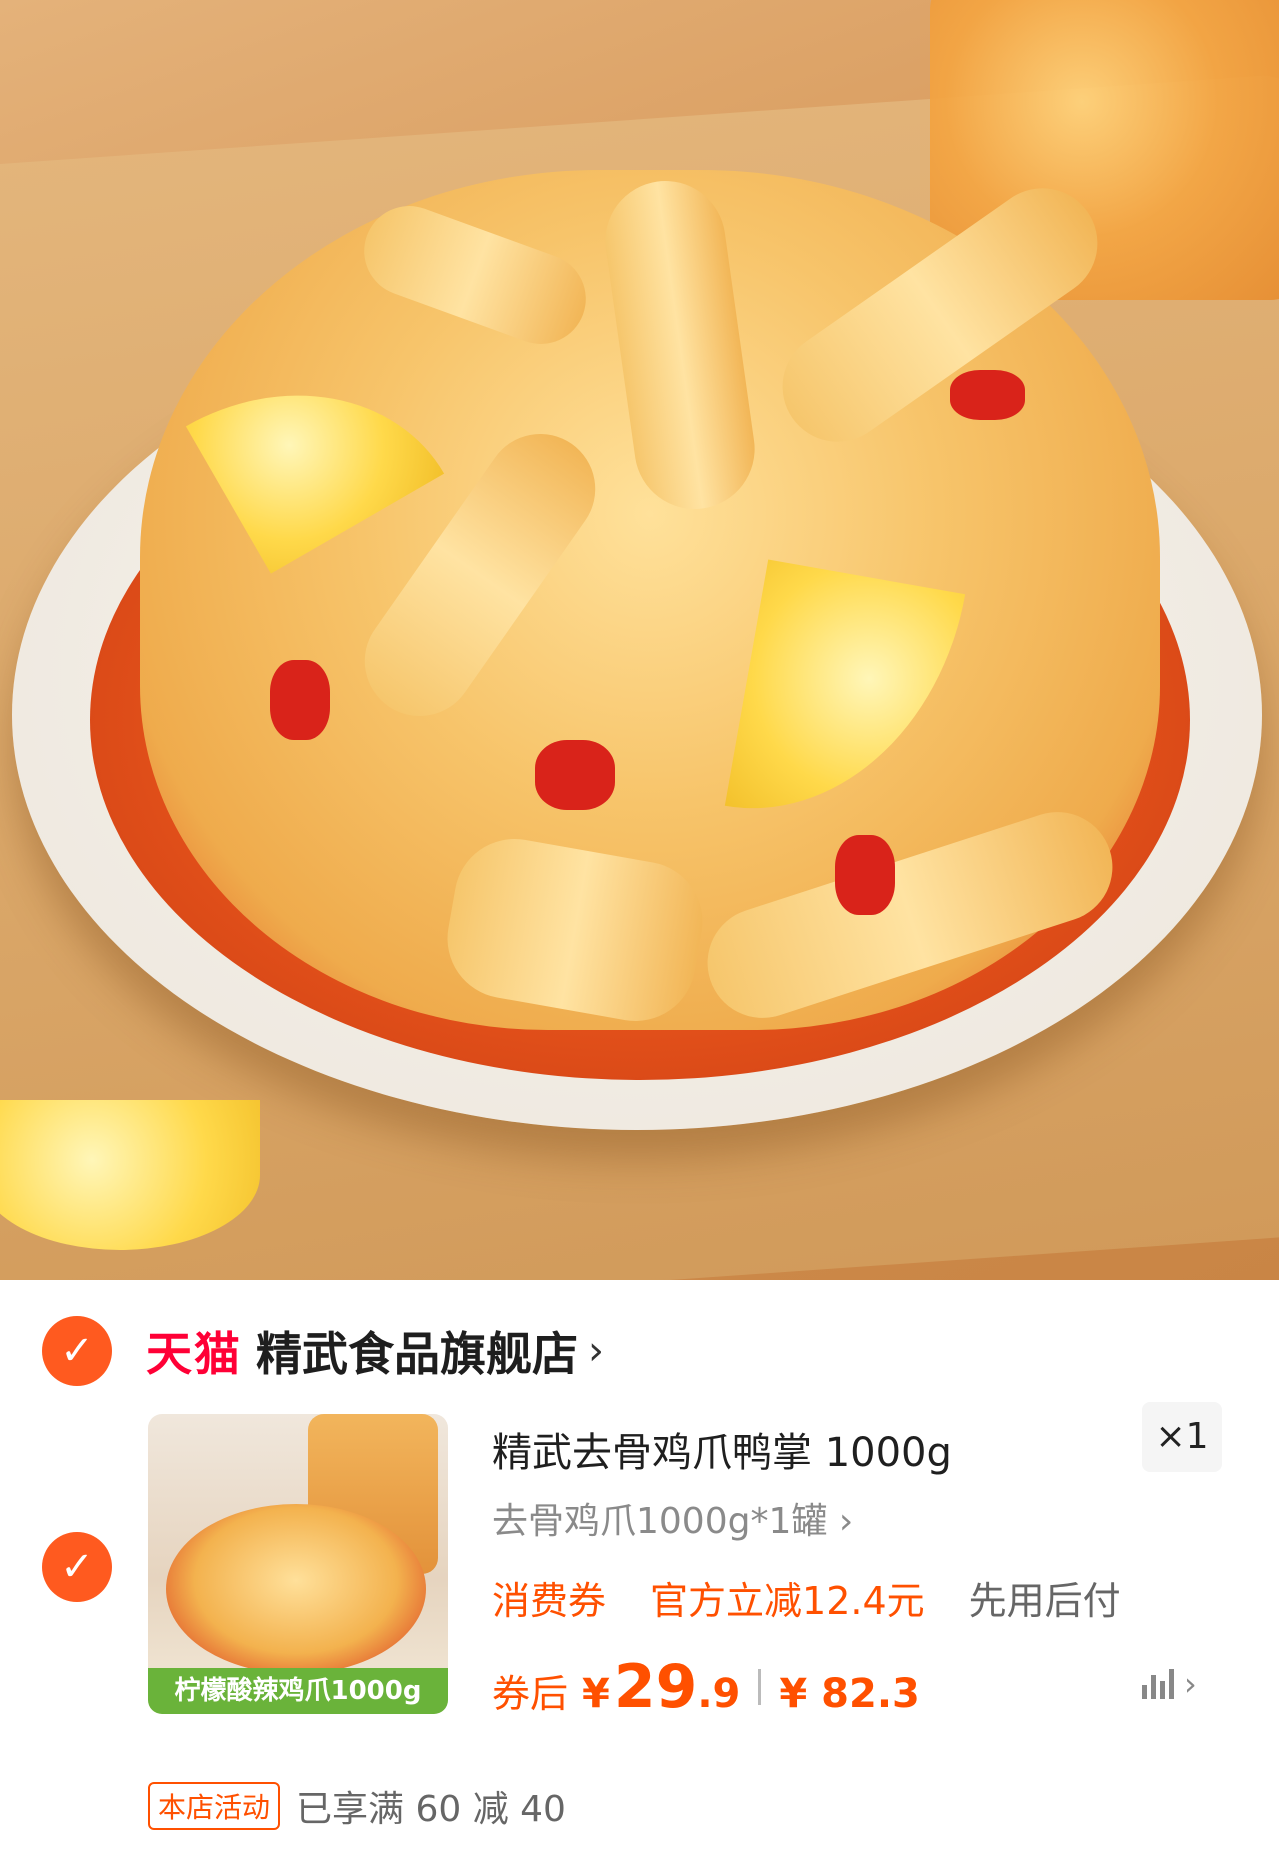  What do you see at coordinates (214, 1806) in the screenshot?
I see `activity-tag: 本店活动` at bounding box center [214, 1806].